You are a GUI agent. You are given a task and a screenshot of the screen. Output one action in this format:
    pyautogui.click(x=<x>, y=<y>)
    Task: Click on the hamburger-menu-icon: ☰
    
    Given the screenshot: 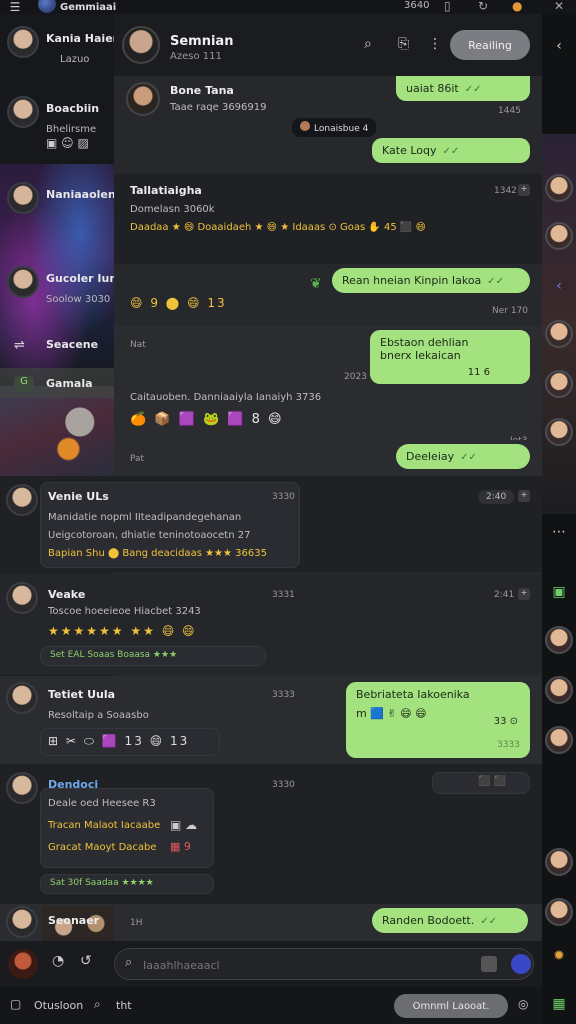 What is the action you would take?
    pyautogui.click(x=15, y=7)
    